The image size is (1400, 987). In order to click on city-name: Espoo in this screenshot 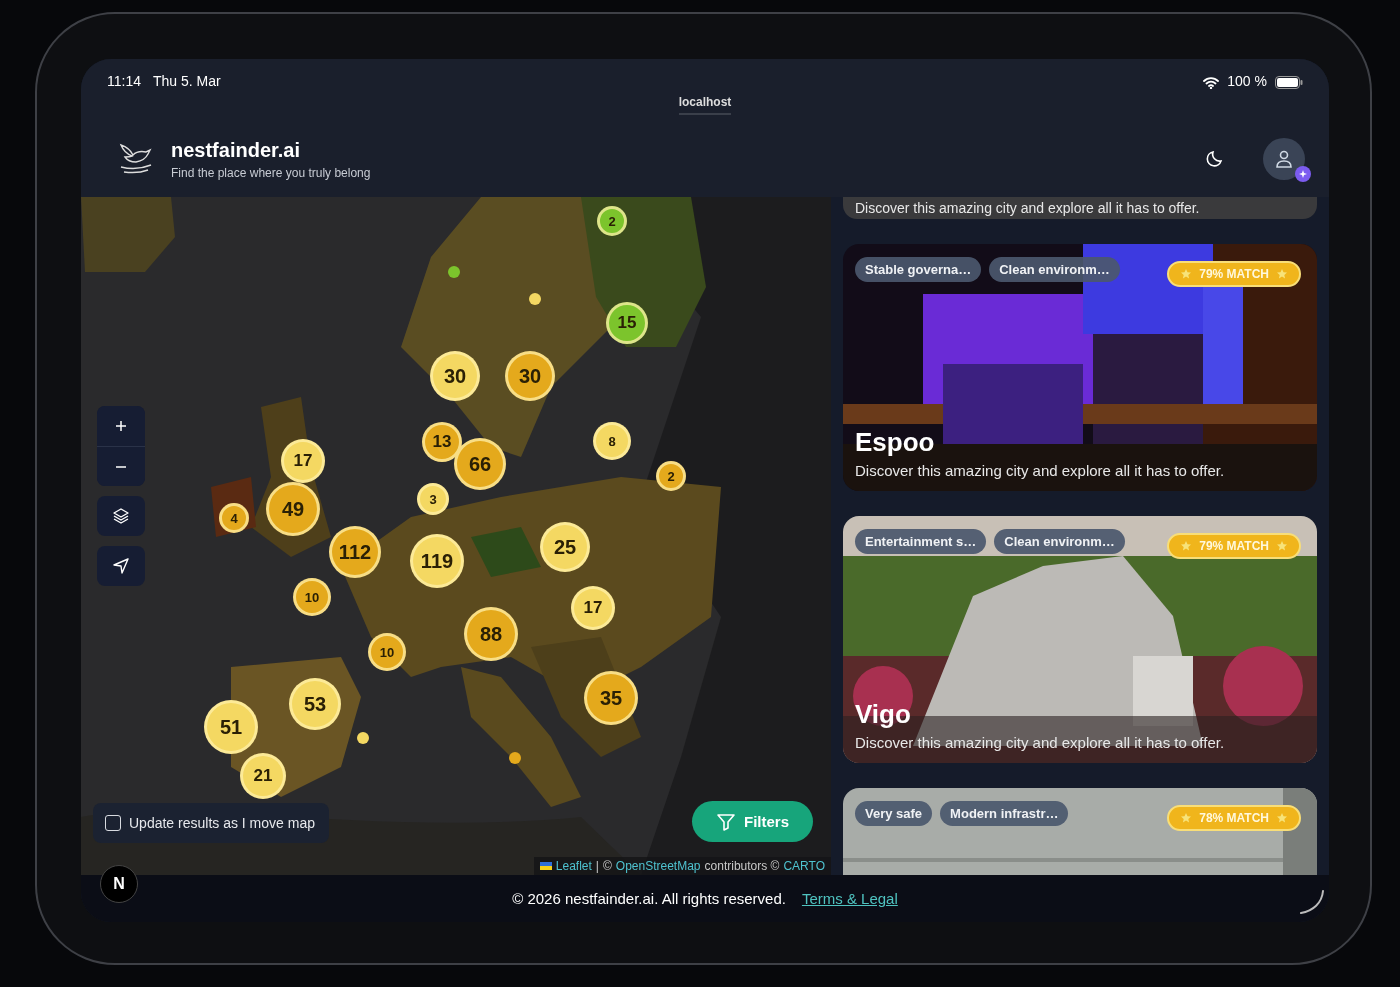, I will do `click(895, 442)`.